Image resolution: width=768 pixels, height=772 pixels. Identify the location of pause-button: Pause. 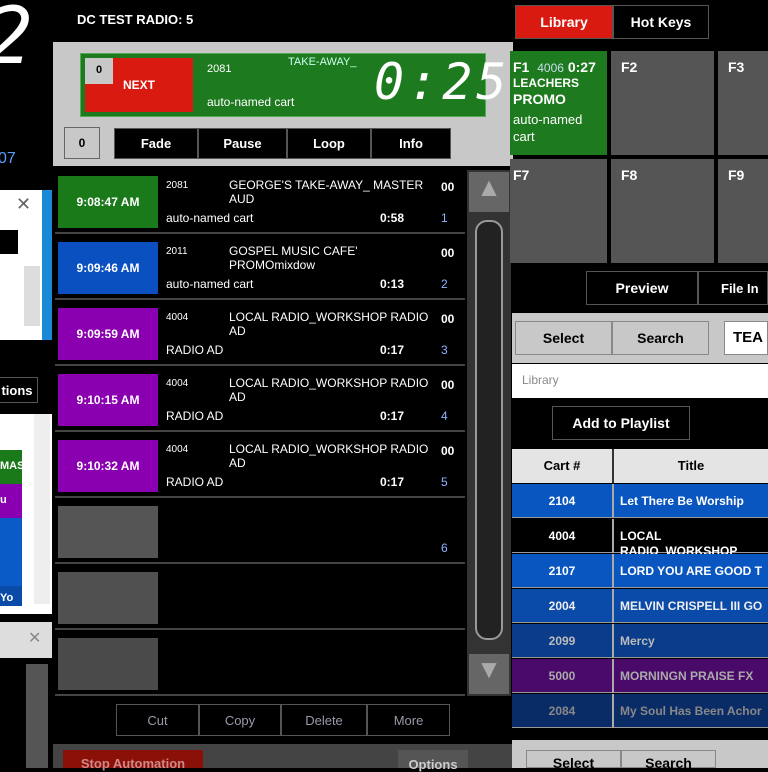
(242, 143).